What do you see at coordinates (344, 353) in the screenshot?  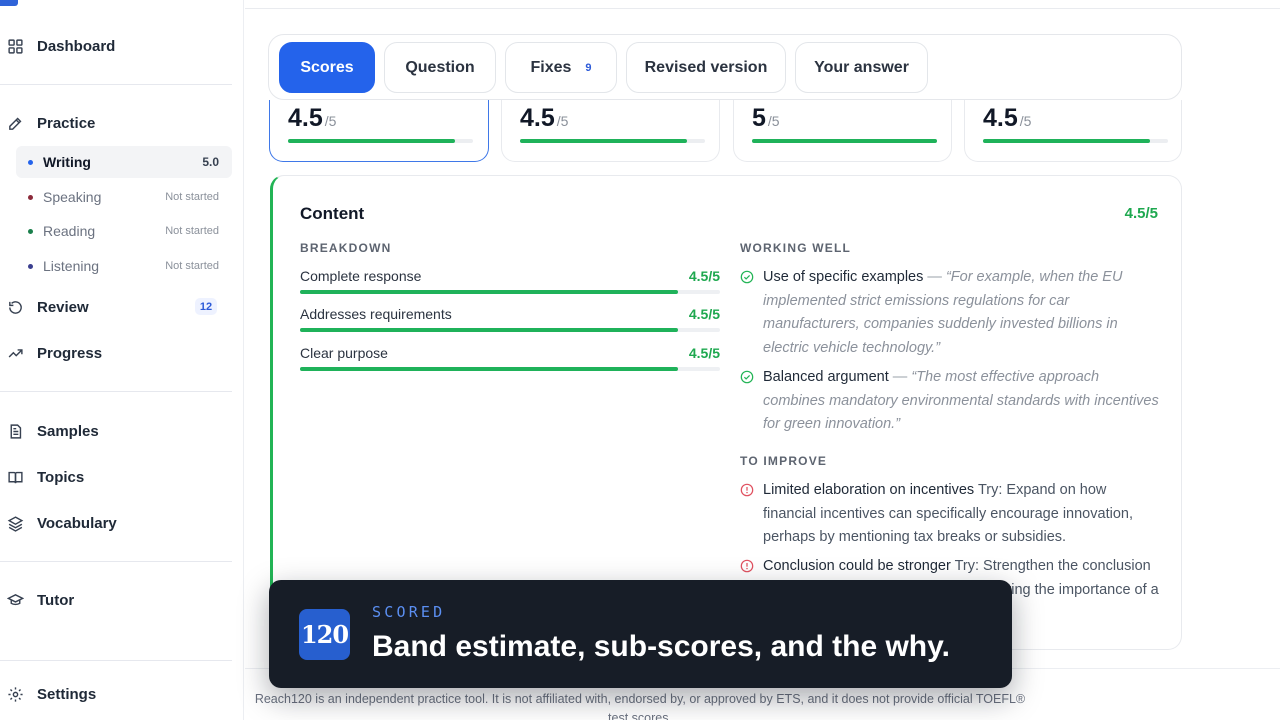 I see `breakdown-label-text: Clear purpose` at bounding box center [344, 353].